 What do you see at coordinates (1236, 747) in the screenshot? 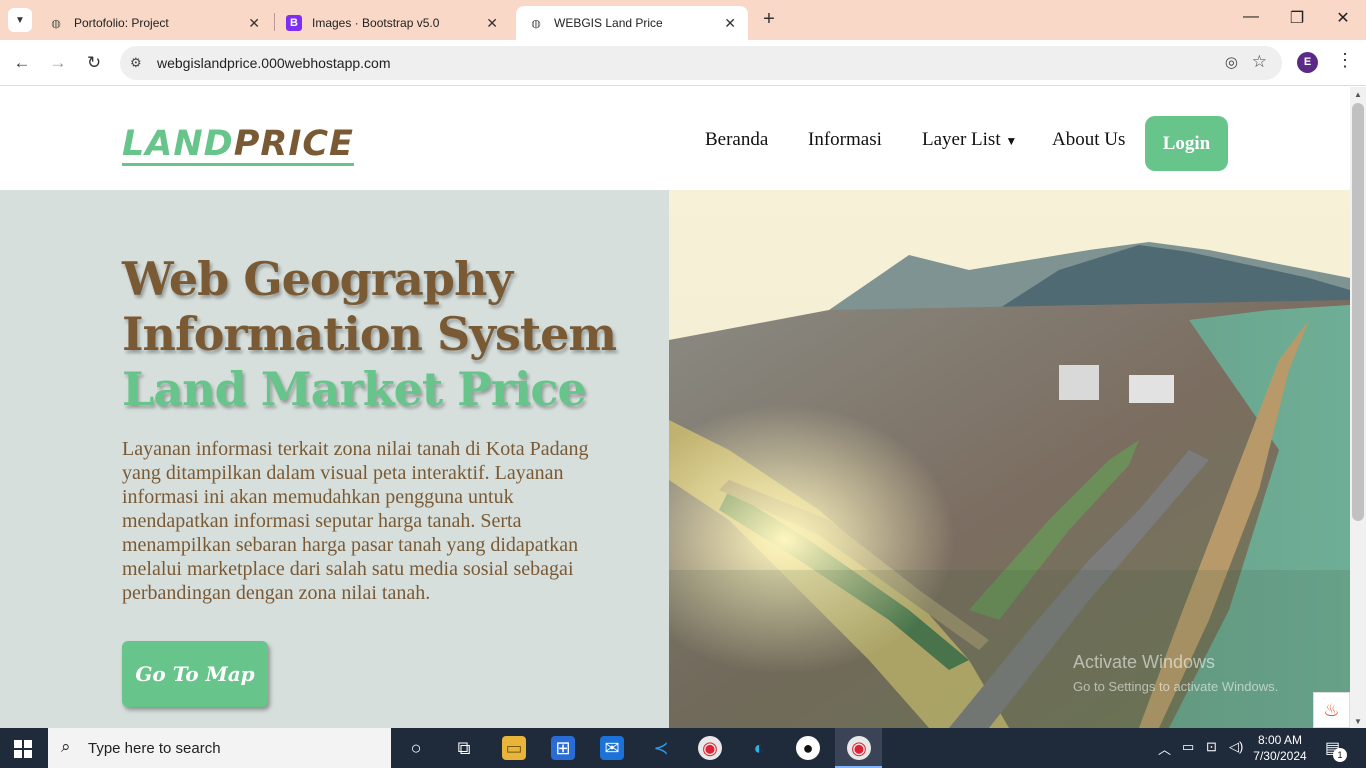
I see `volume-icon: ◁)` at bounding box center [1236, 747].